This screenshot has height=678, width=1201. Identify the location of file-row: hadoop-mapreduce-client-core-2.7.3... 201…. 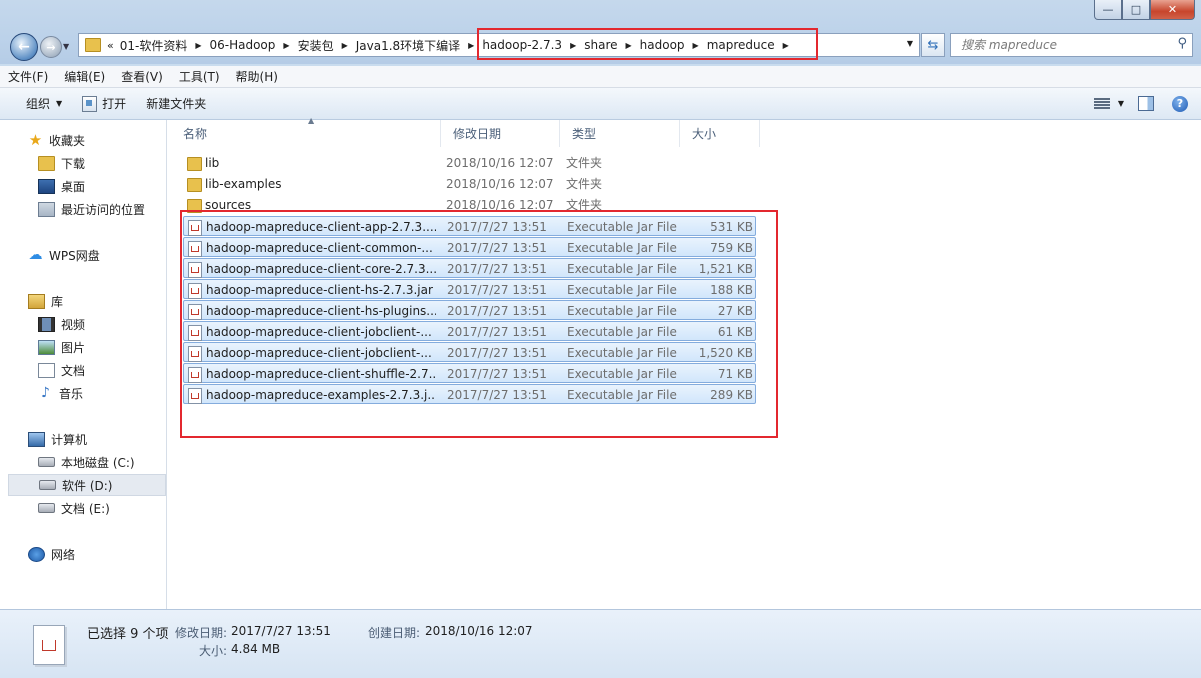
(469, 268).